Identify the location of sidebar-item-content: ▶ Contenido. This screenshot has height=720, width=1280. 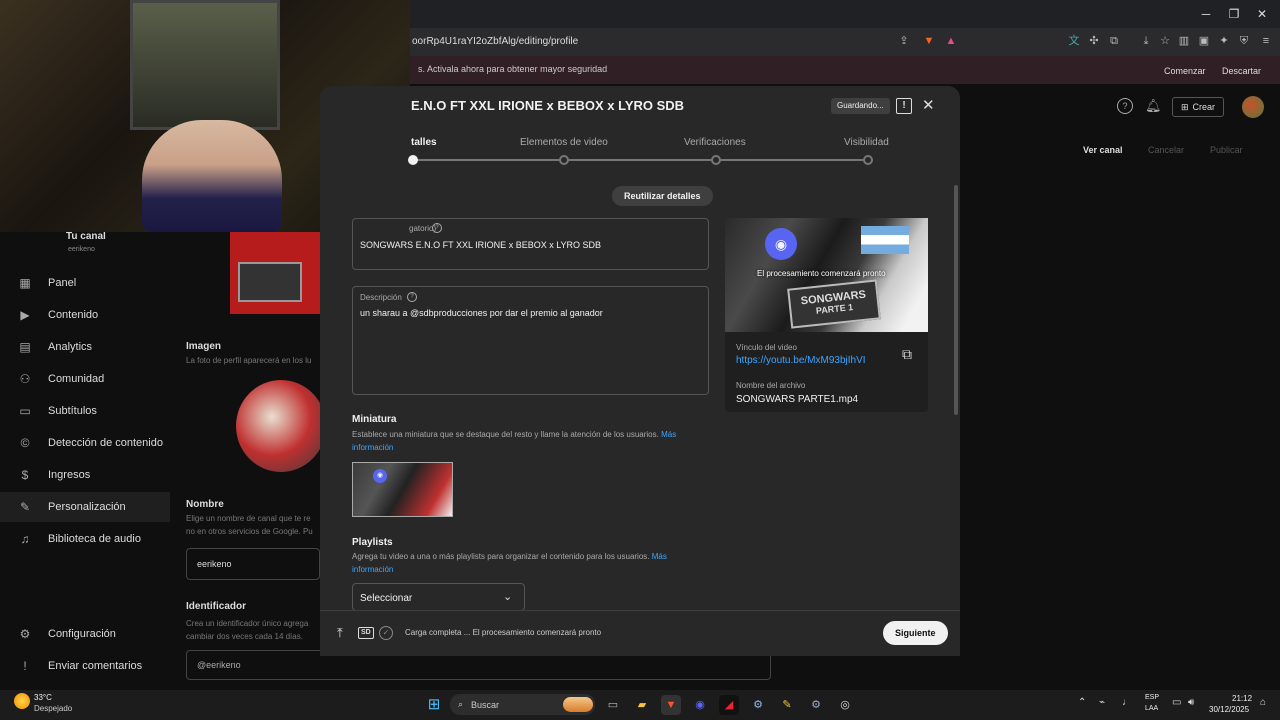
(58, 315).